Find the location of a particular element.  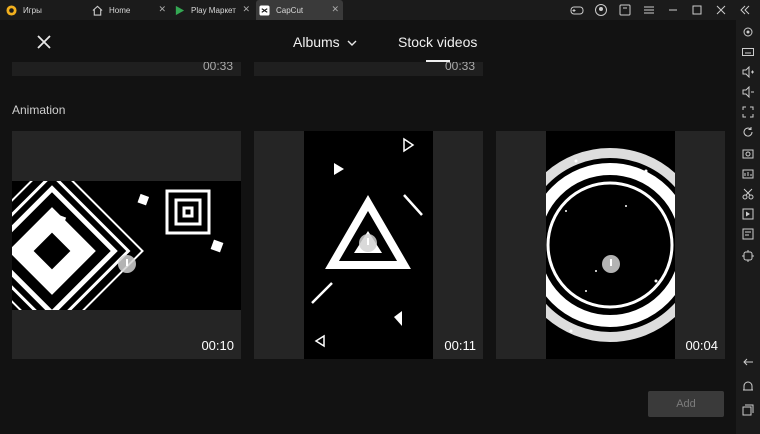

bluestacks-logo-icon is located at coordinates (11, 10).